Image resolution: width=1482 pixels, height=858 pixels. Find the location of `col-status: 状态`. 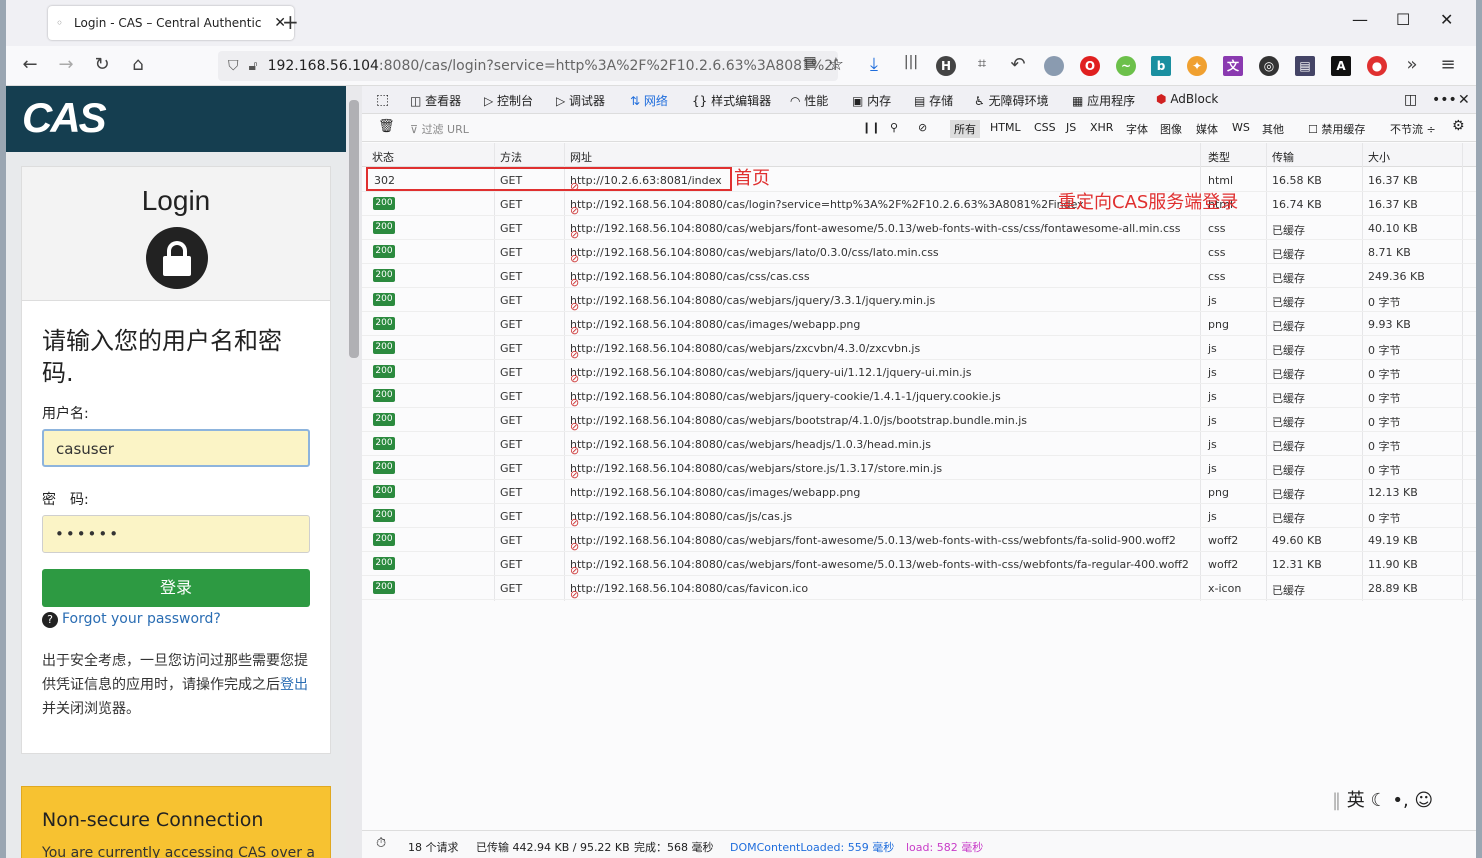

col-status: 状态 is located at coordinates (383, 157).